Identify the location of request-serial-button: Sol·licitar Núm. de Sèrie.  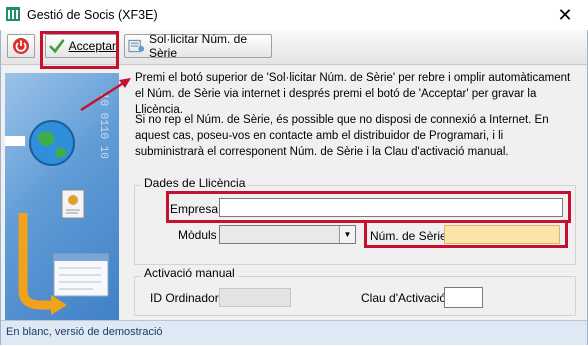
(198, 46).